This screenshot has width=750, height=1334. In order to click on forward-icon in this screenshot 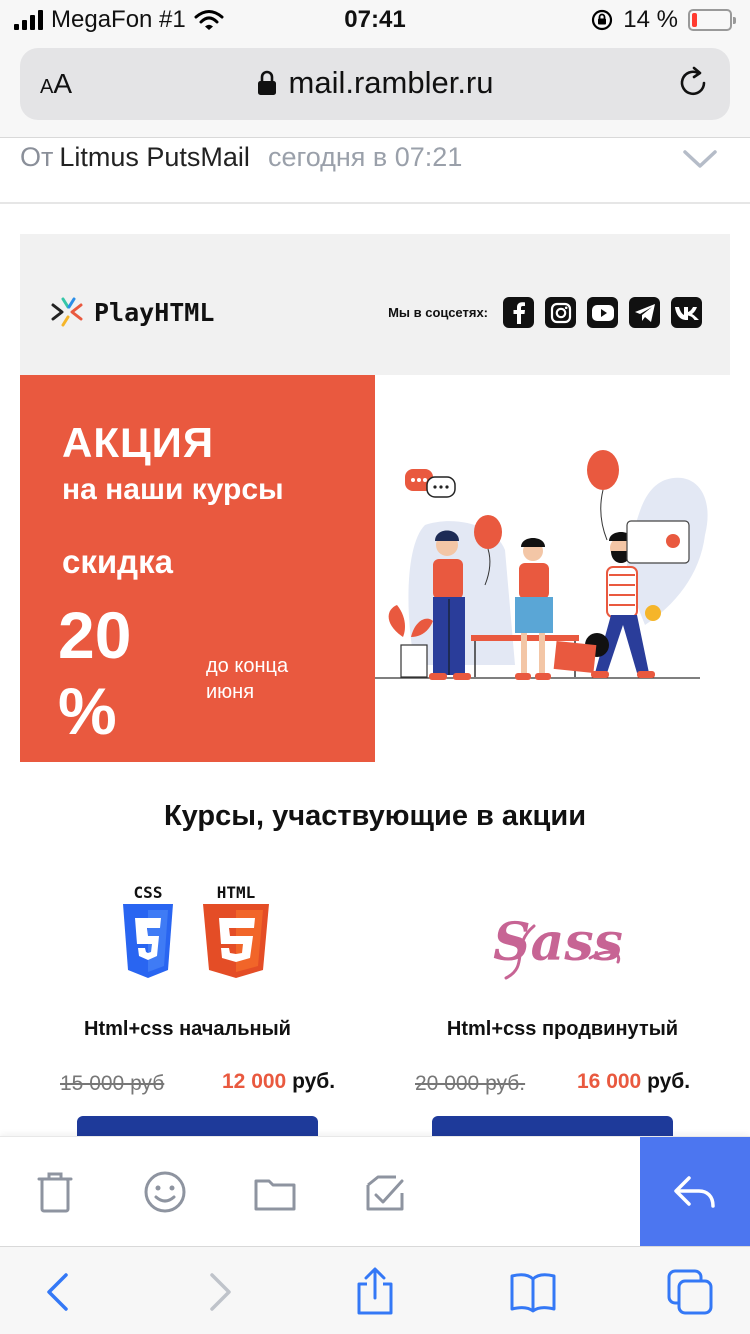, I will do `click(219, 1292)`.